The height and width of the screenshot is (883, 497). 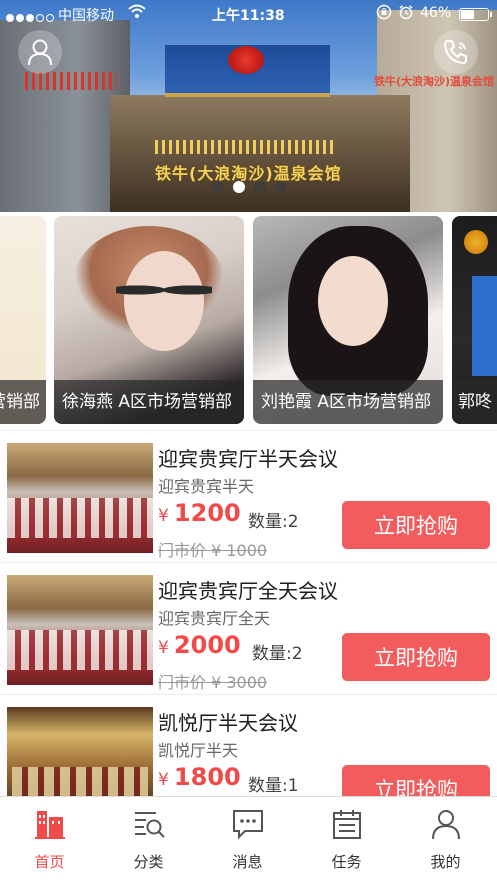 What do you see at coordinates (198, 750) in the screenshot?
I see `product-subtitle: 凯悦厅半天` at bounding box center [198, 750].